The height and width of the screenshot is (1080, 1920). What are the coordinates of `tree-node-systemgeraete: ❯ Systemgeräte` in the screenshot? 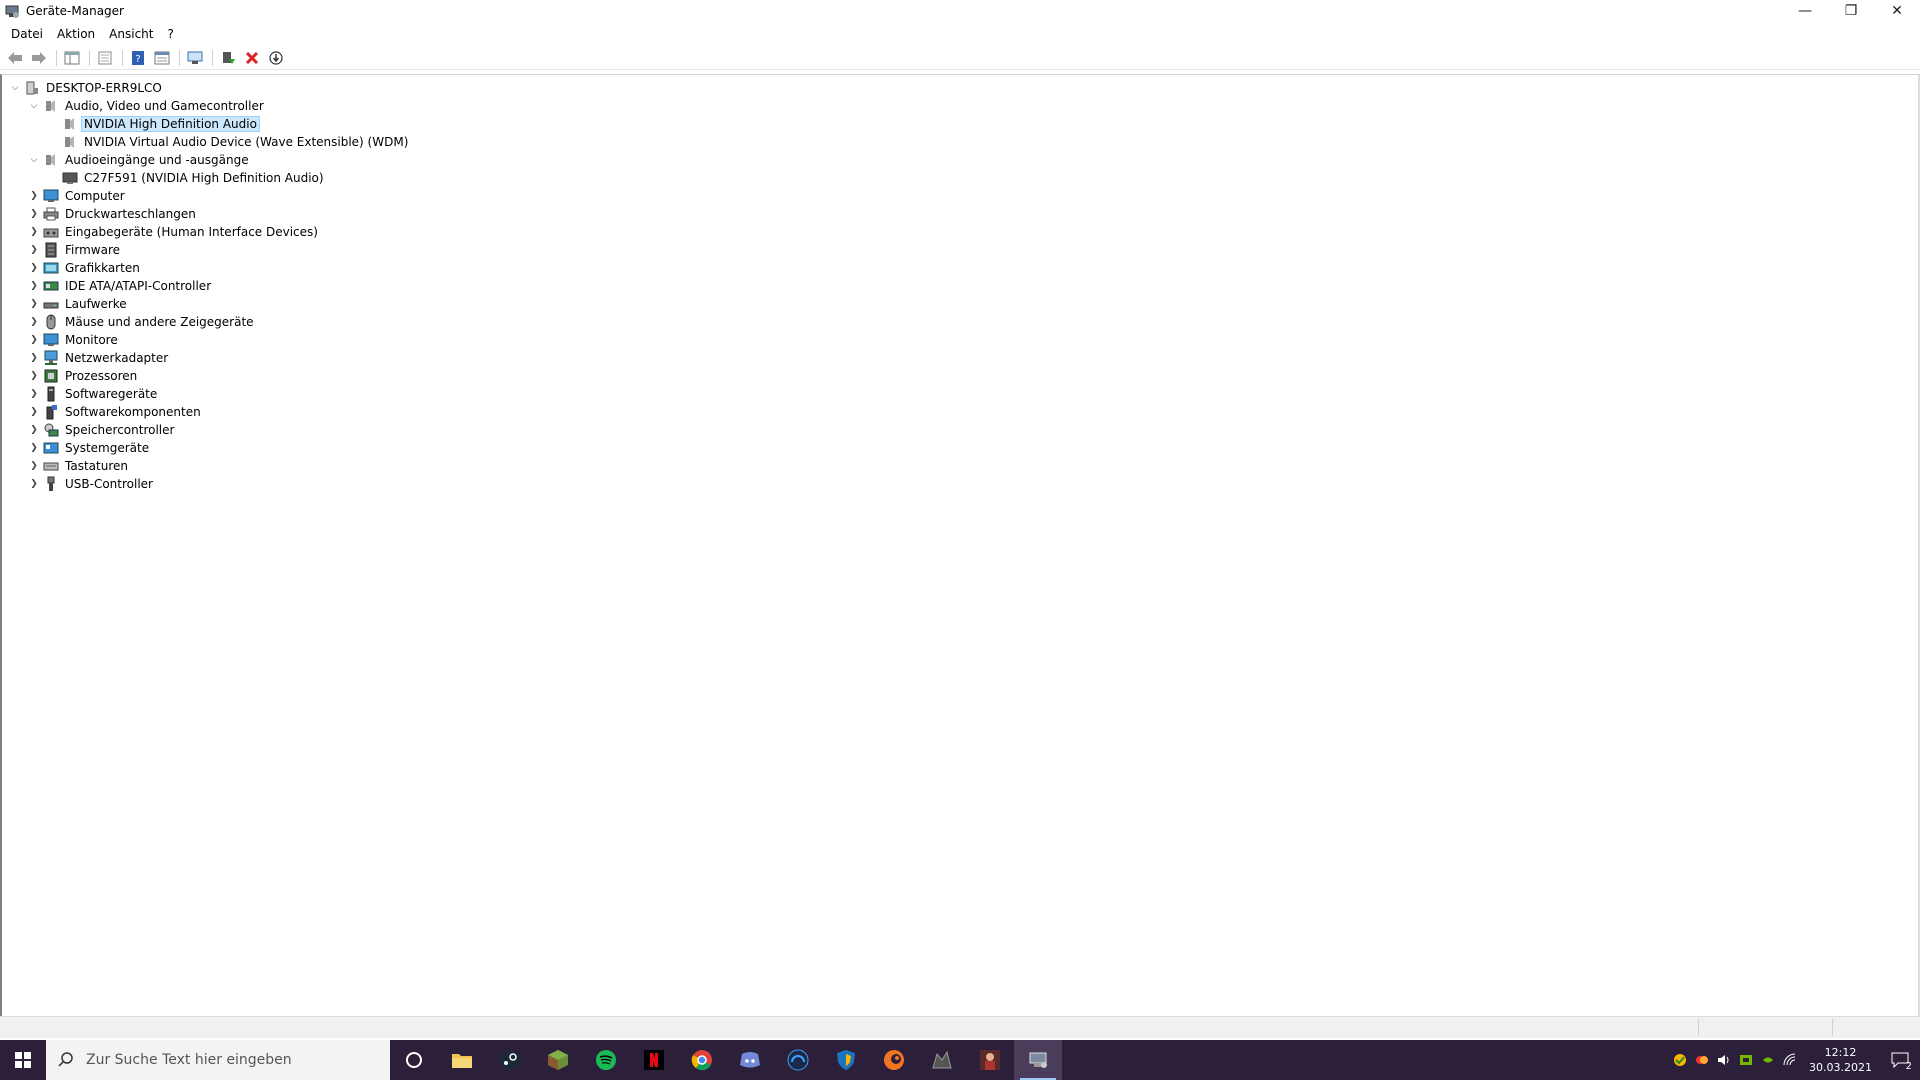 It's located at (219, 448).